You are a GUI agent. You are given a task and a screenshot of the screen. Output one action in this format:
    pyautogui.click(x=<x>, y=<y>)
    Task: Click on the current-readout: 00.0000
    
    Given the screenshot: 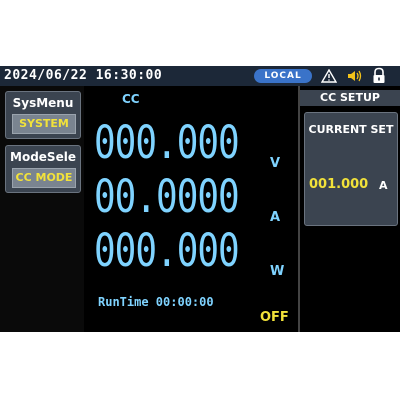 What is the action you would take?
    pyautogui.click(x=167, y=198)
    